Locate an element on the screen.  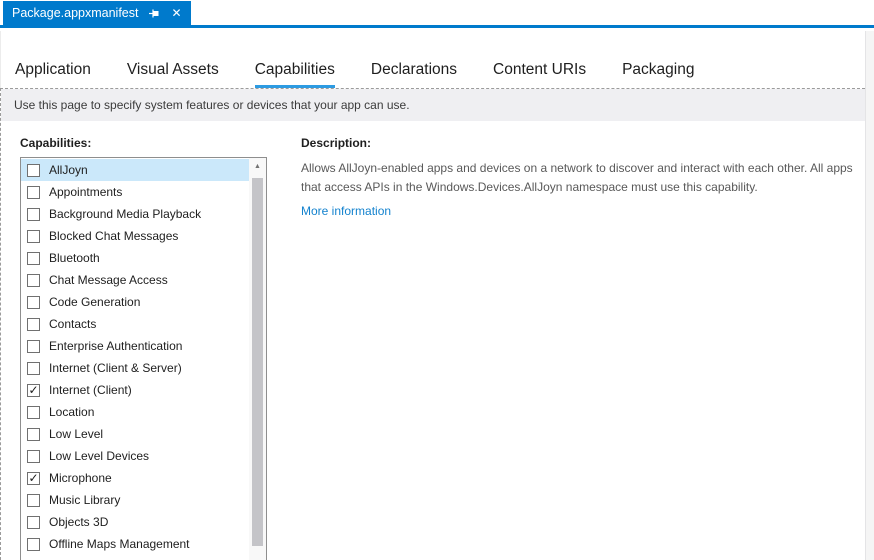
list-item-low-level: Low Level is located at coordinates (135, 434).